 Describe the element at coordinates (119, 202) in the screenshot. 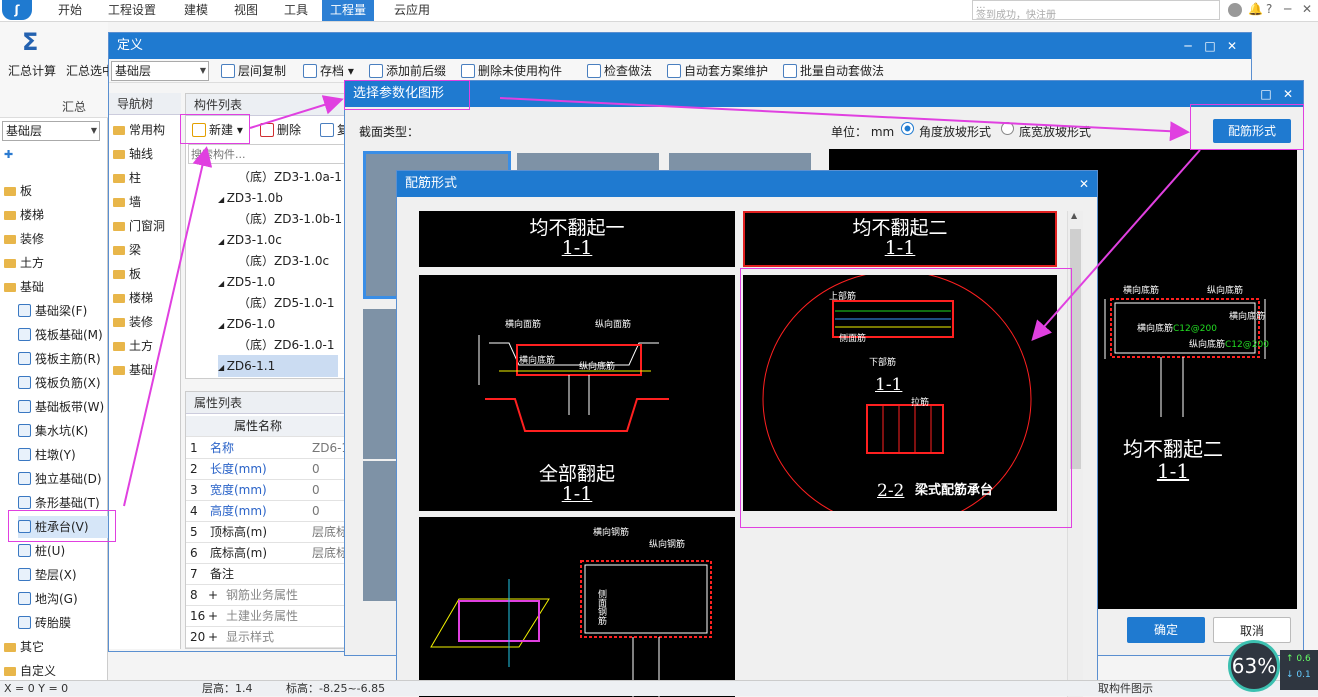

I see `folder-icon` at that location.